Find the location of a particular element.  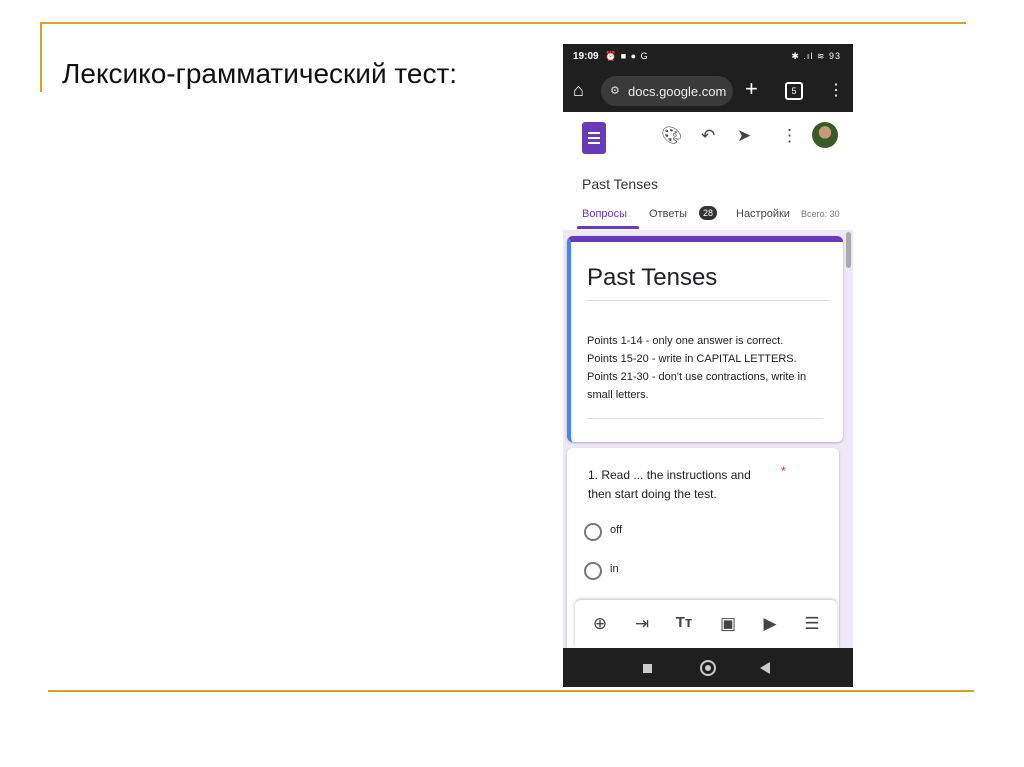

option-radio: in is located at coordinates (684, 571).